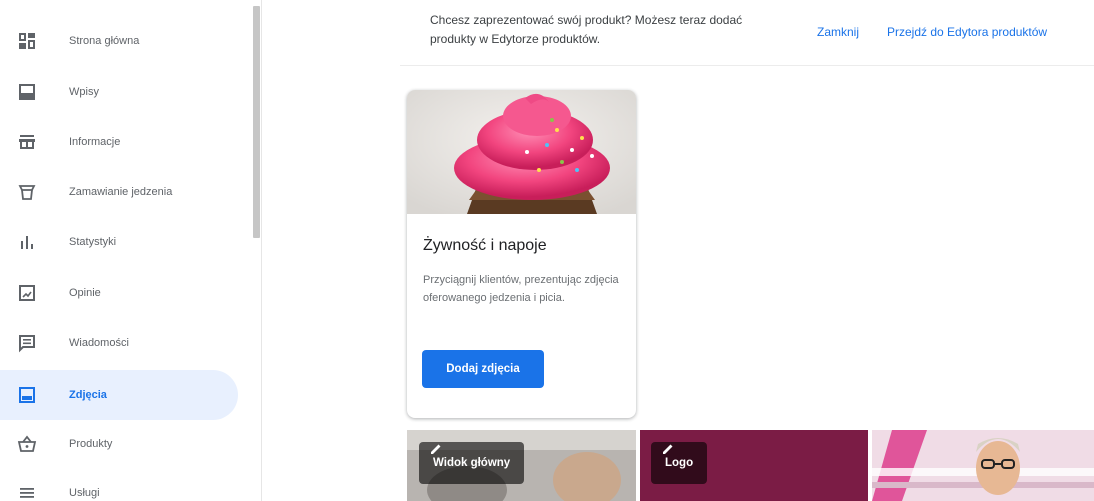 The image size is (1094, 501). Describe the element at coordinates (104, 41) in the screenshot. I see `sidebar-item-label: Strona główna` at that location.